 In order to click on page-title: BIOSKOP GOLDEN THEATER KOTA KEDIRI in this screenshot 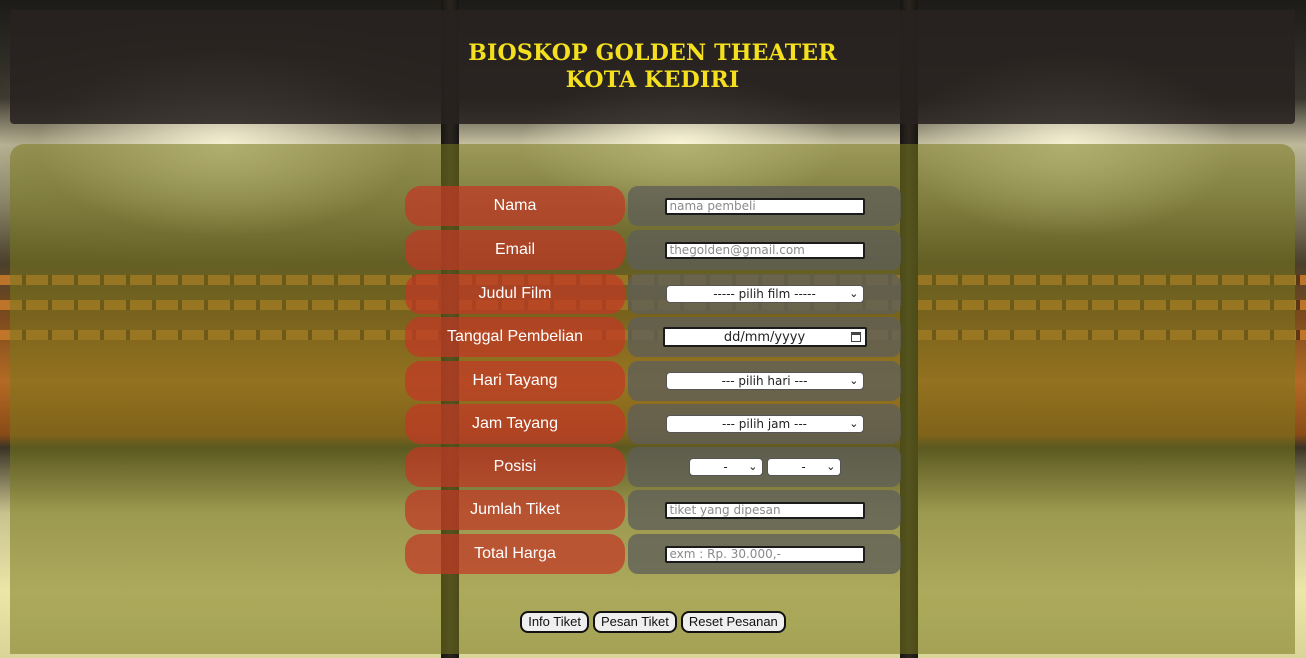, I will do `click(652, 67)`.